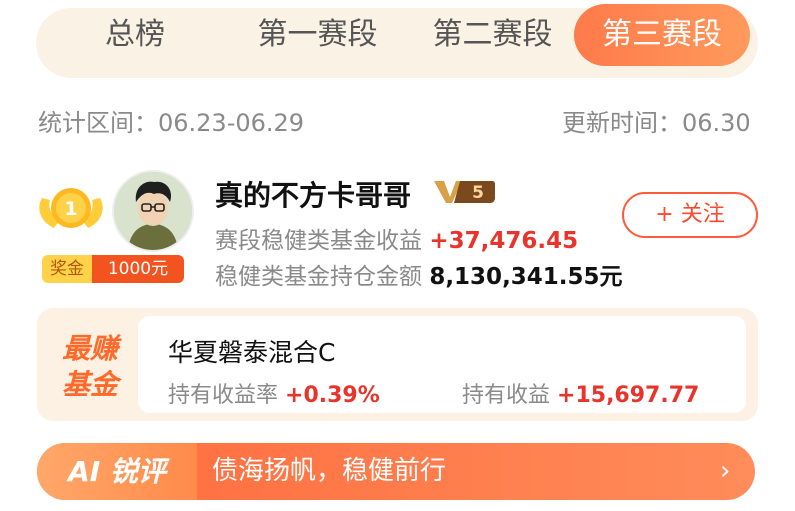  What do you see at coordinates (89, 348) in the screenshot?
I see `best-fund-tag-line1: 最赚` at bounding box center [89, 348].